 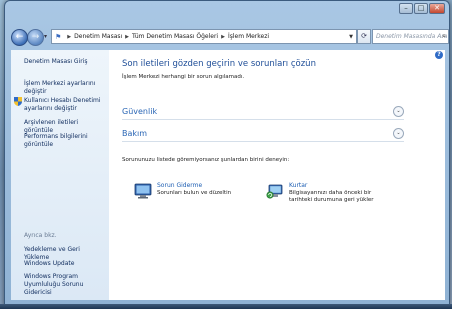 I want to click on search-placeholder: Denetim Masasında Ara, so click(x=412, y=36).